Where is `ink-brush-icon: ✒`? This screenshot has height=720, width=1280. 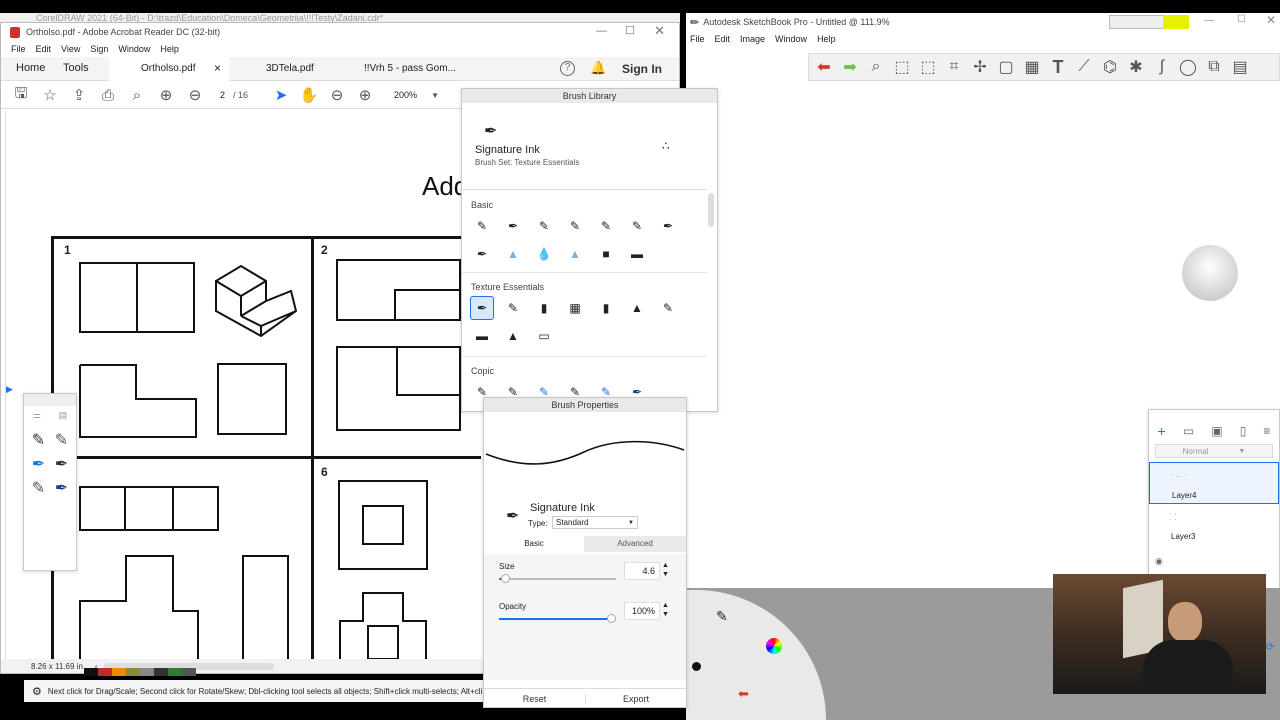
ink-brush-icon: ✒ is located at coordinates (61, 464).